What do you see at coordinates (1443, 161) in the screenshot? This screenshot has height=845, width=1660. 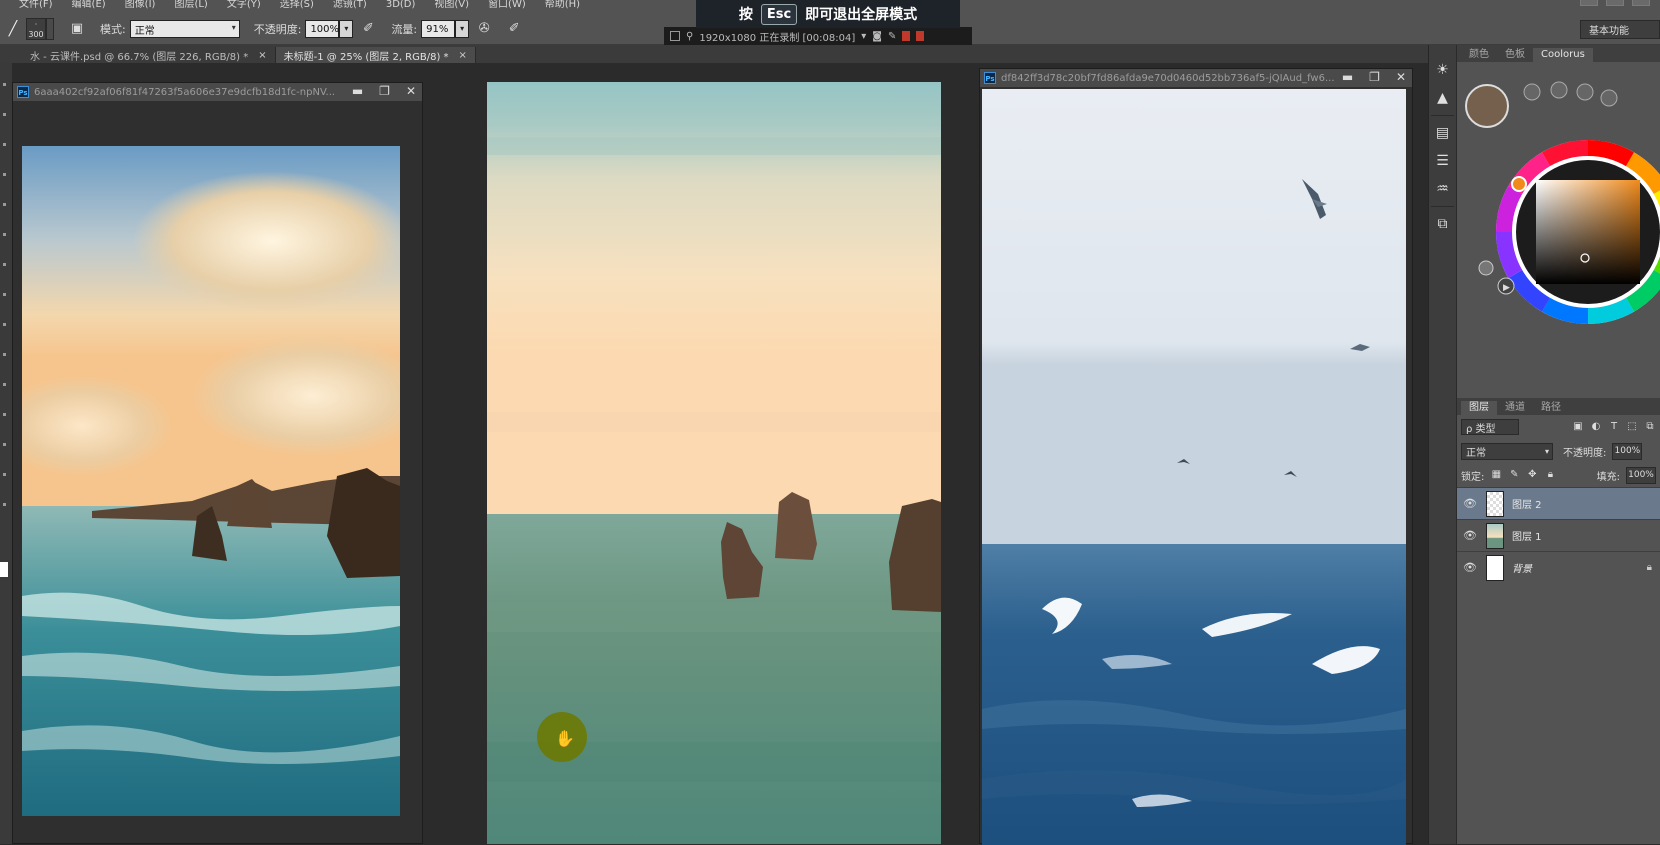 I see `sliders-icon: ☰` at bounding box center [1443, 161].